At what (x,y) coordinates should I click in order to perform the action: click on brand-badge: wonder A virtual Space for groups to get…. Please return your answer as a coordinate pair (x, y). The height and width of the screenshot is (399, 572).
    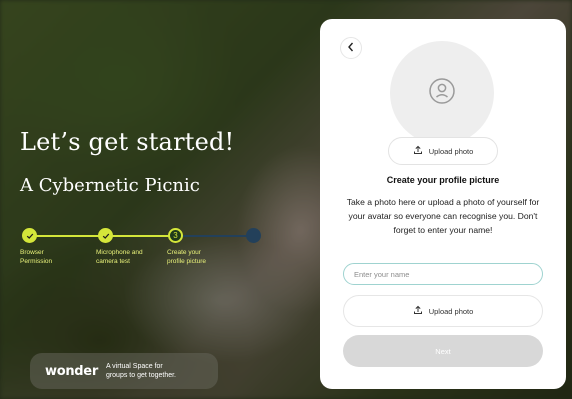
    Looking at the image, I should click on (124, 371).